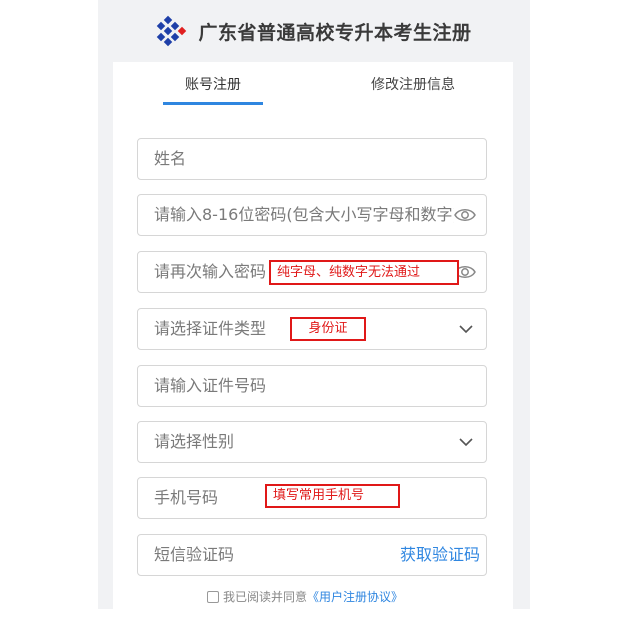 This screenshot has height=622, width=626. I want to click on agreement-text: 我已阅读并同意, so click(265, 597).